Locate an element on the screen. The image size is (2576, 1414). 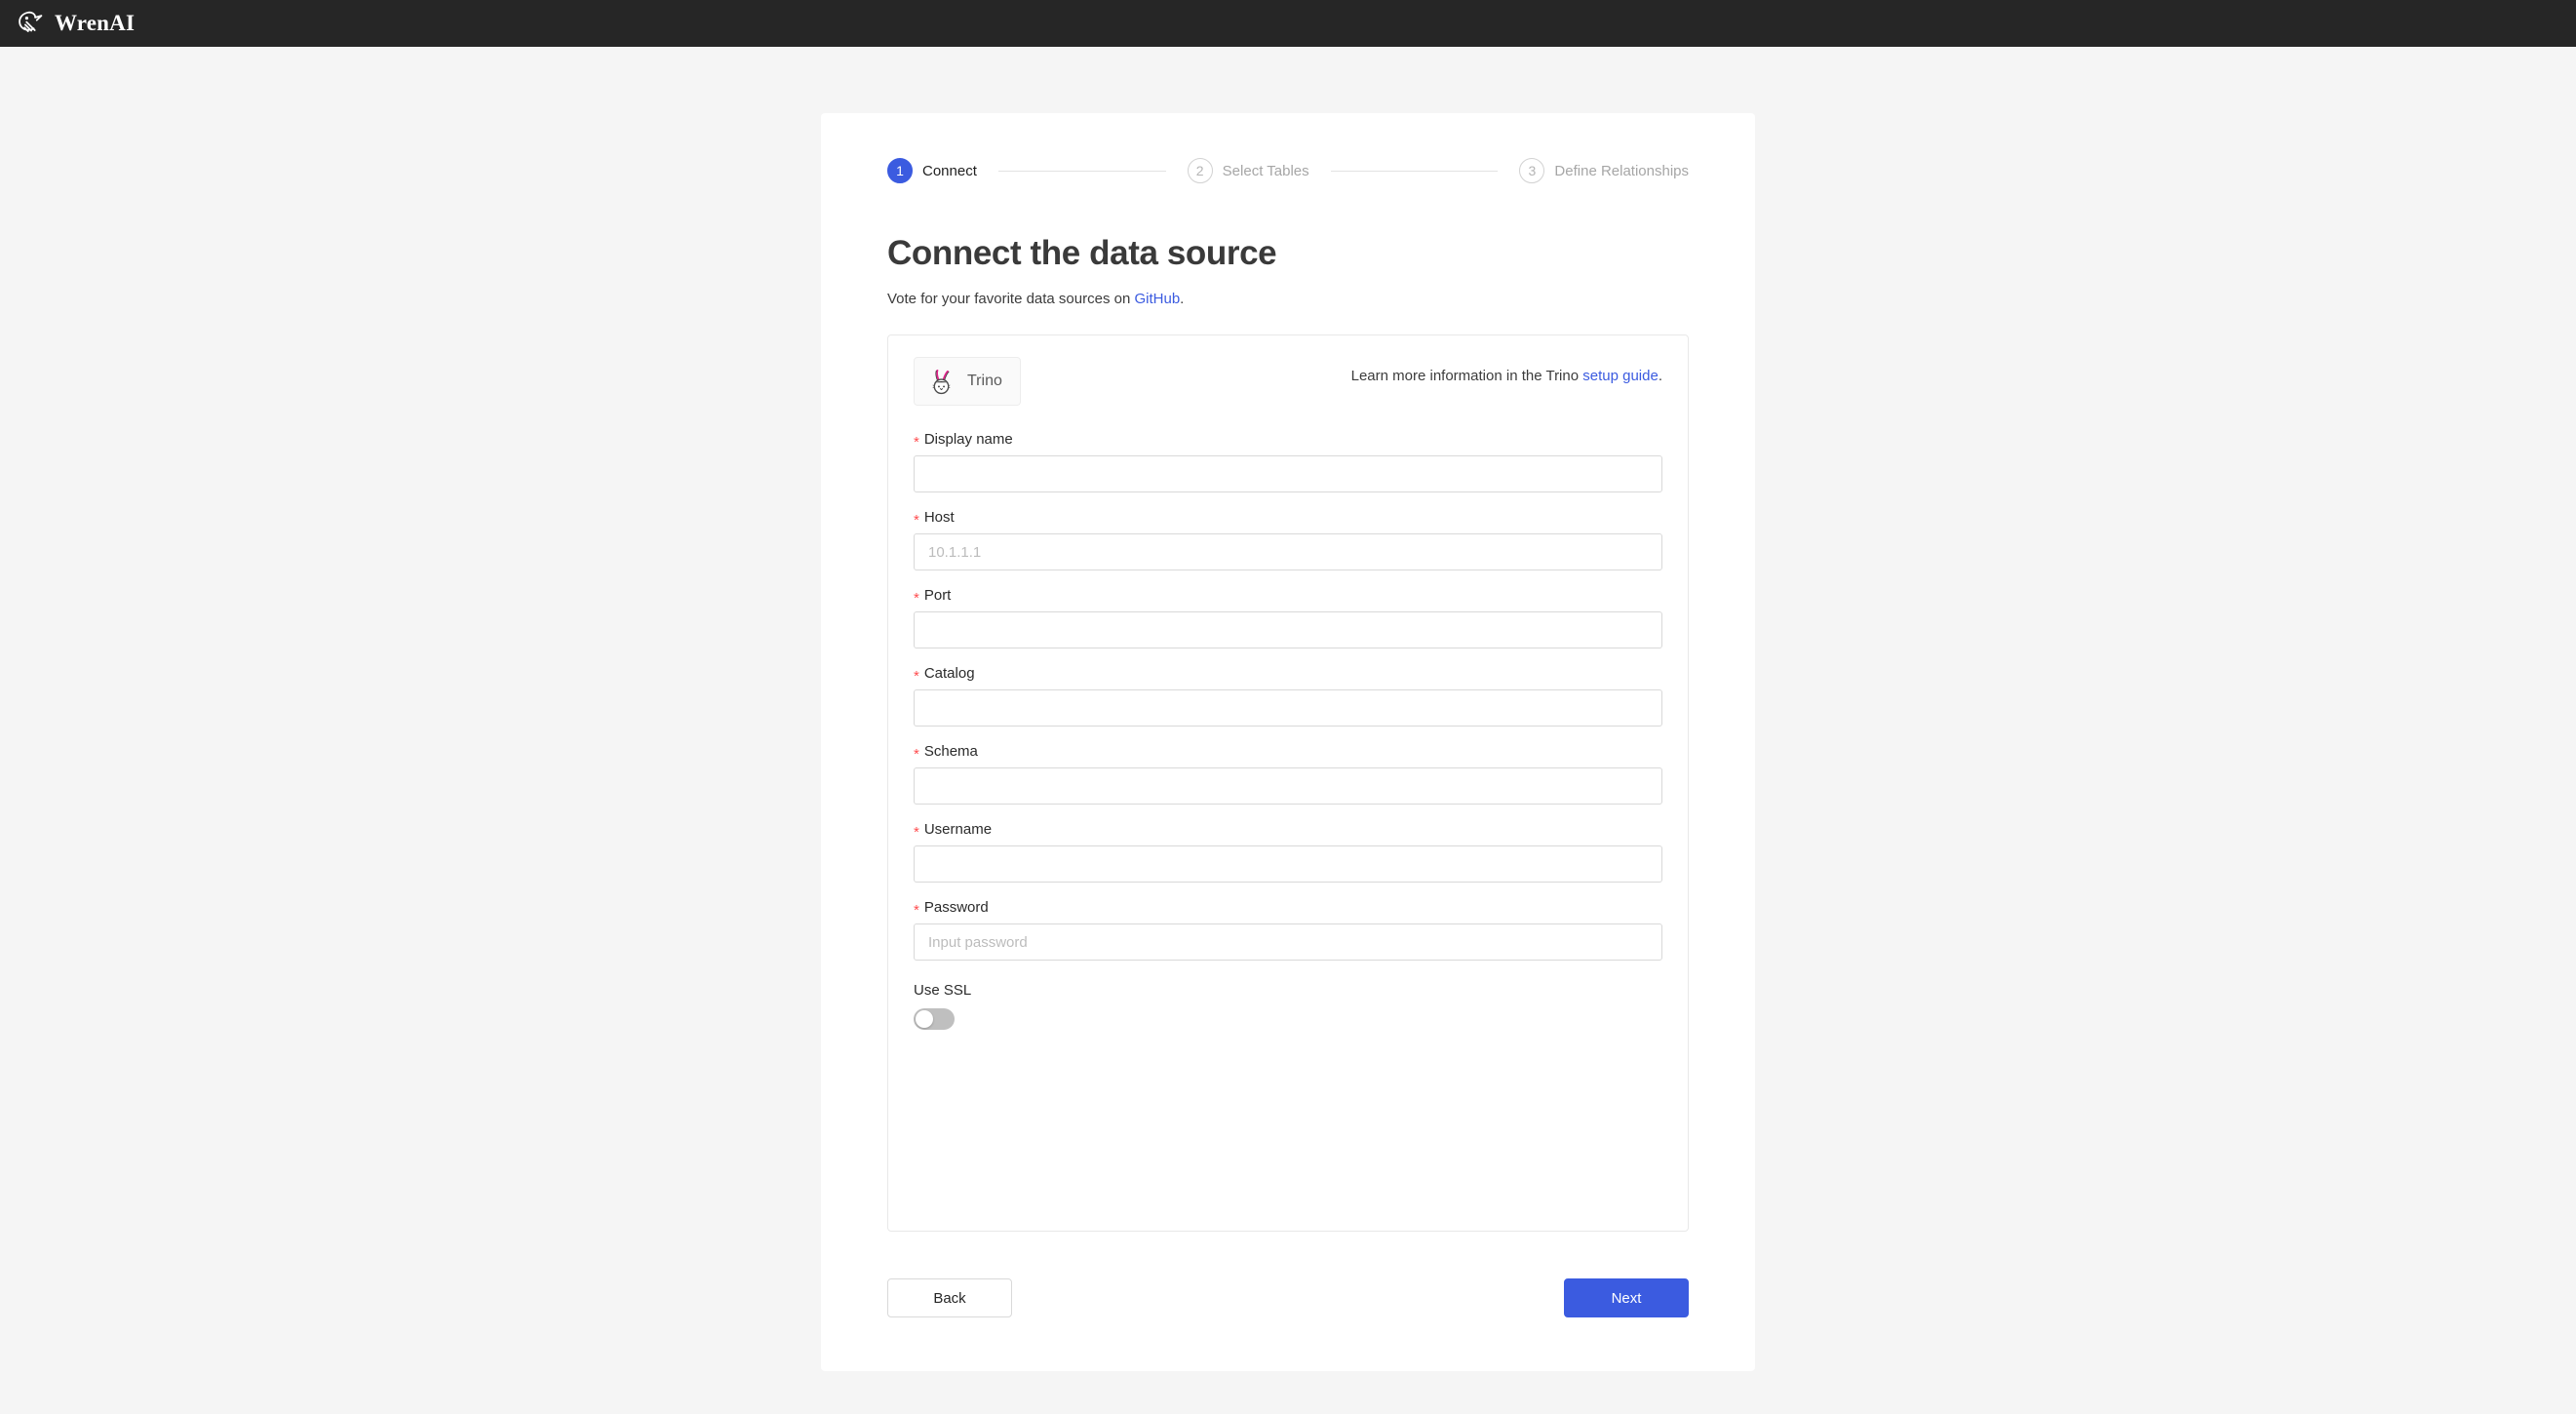
step-select-tables: 2 Select Tables is located at coordinates (1248, 170).